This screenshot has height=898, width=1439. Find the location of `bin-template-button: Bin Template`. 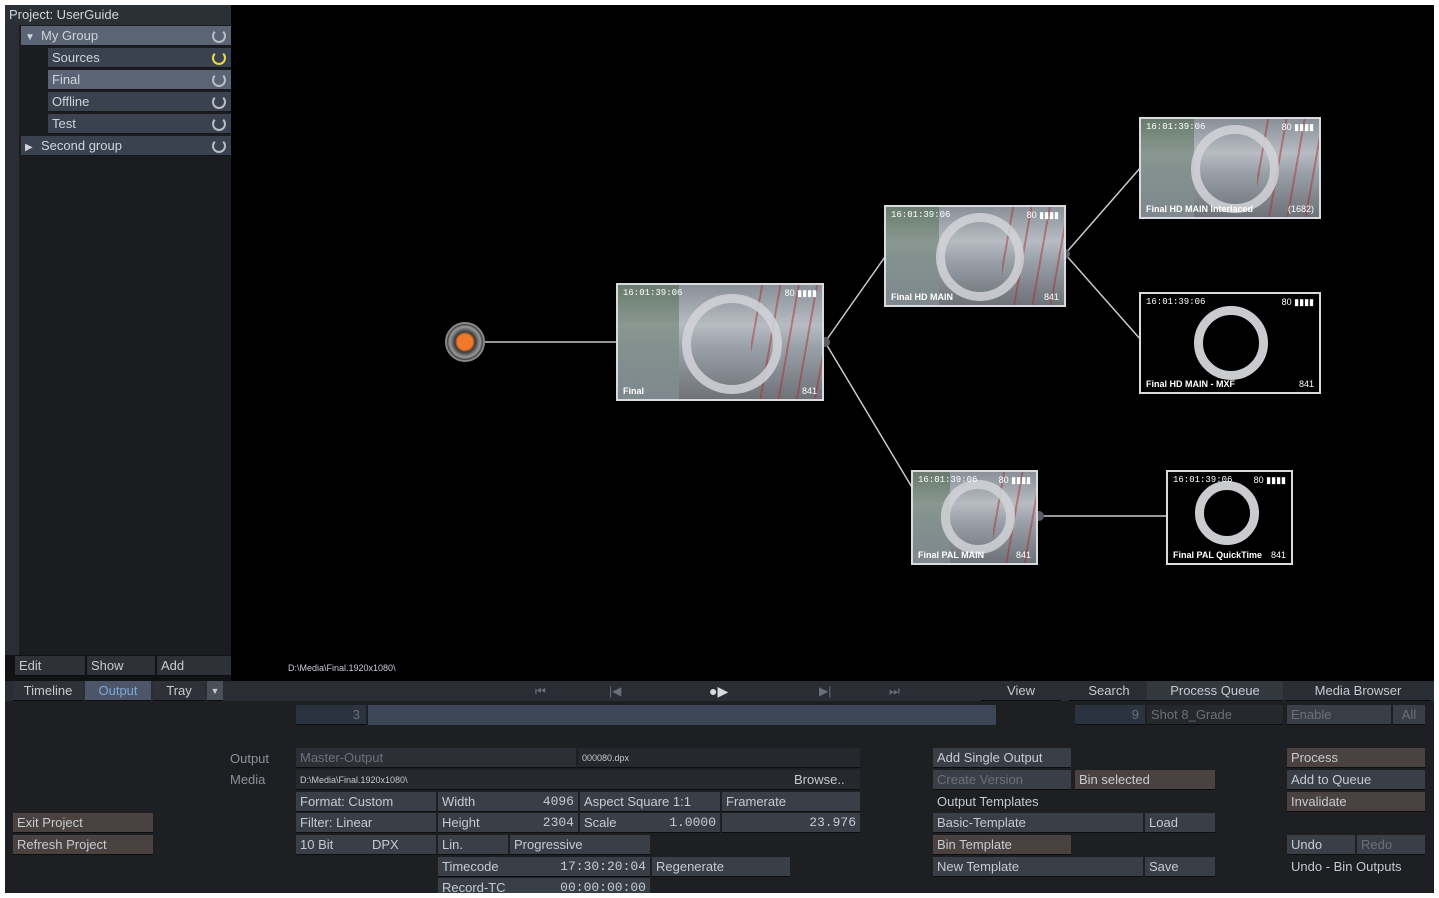

bin-template-button: Bin Template is located at coordinates (1002, 845).